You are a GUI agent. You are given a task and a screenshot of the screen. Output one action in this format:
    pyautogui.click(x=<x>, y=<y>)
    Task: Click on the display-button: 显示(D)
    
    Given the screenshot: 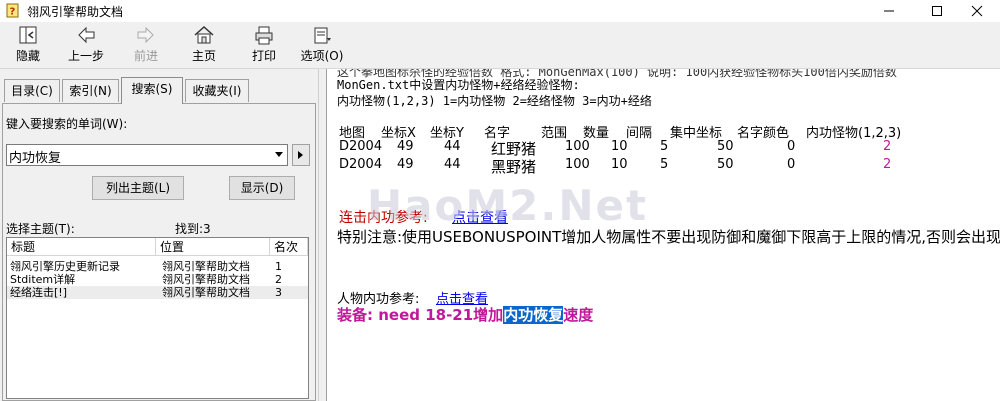 What is the action you would take?
    pyautogui.click(x=262, y=188)
    